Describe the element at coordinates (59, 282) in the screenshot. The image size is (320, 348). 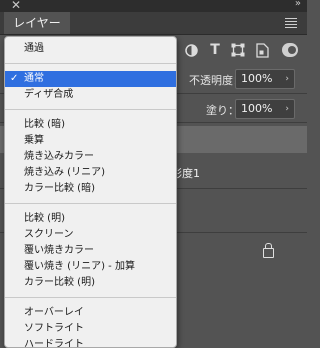
I see `blend-mode-label: カラー比較 (明)` at that location.